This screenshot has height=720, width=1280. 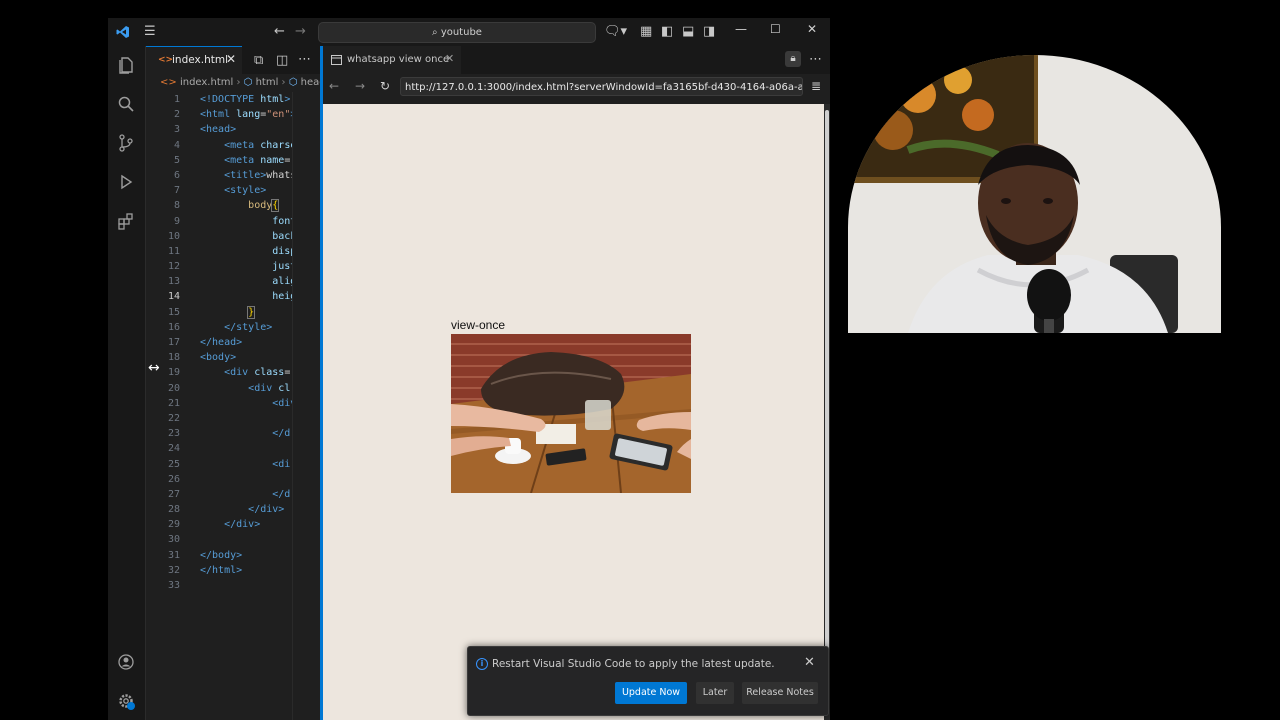 What do you see at coordinates (173, 251) in the screenshot?
I see `line-number: 11` at bounding box center [173, 251].